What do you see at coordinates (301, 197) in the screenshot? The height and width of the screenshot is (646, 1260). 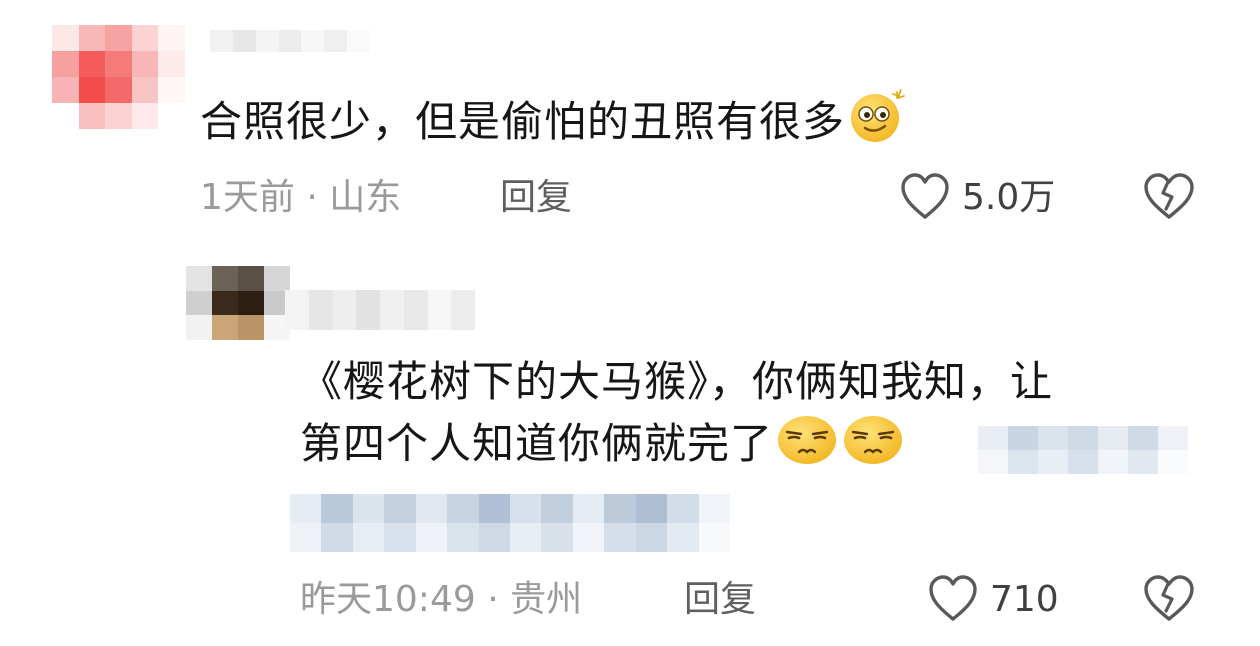 I see `comment-meta: 1天前 · 山东` at bounding box center [301, 197].